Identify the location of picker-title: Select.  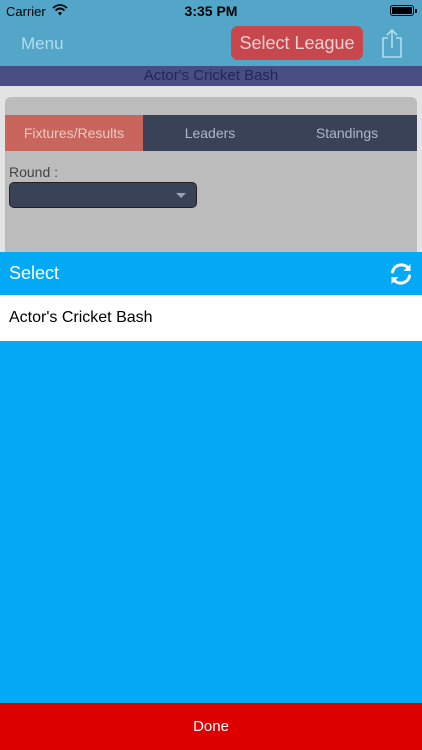
(34, 273).